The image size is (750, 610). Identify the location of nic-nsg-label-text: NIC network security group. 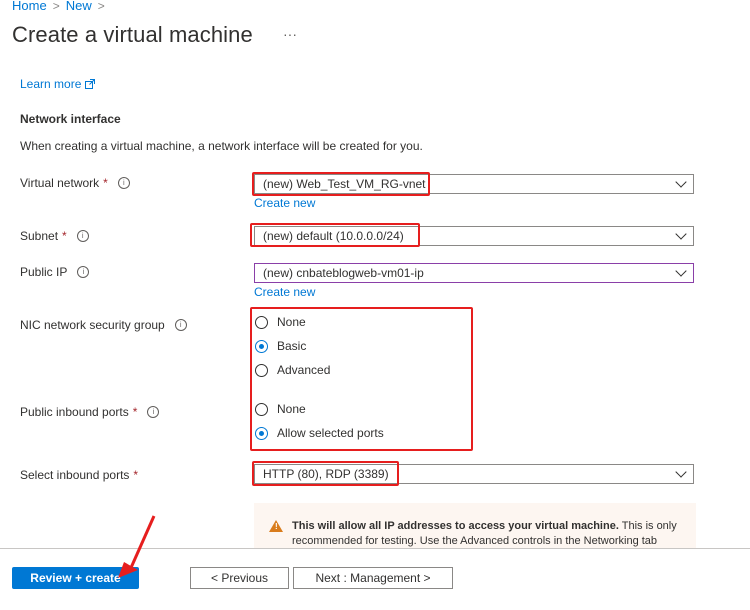
(92, 325).